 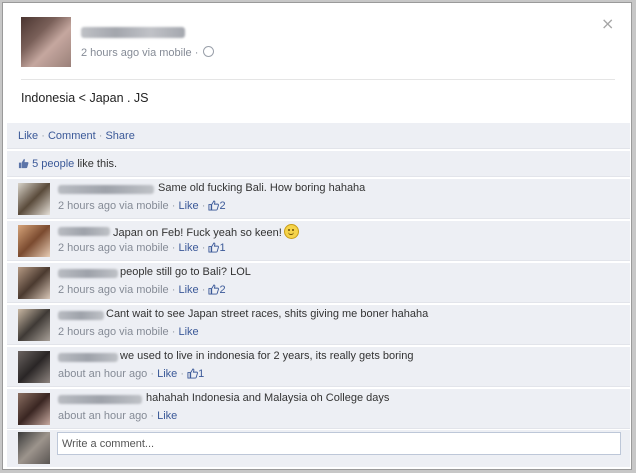 I want to click on likes-summary: 5 people like this., so click(x=318, y=164).